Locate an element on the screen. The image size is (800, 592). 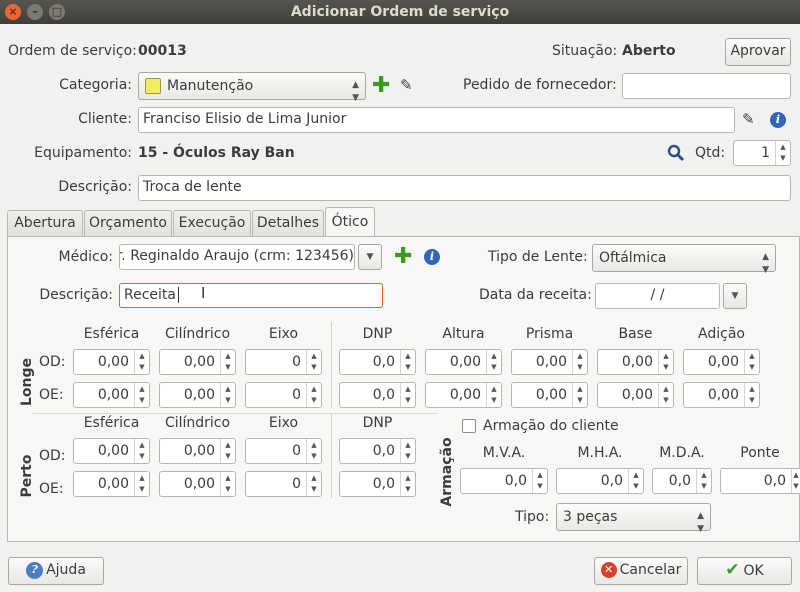
perto-oe-cilindrico: 0,00 ▲ ▼ is located at coordinates (197, 484).